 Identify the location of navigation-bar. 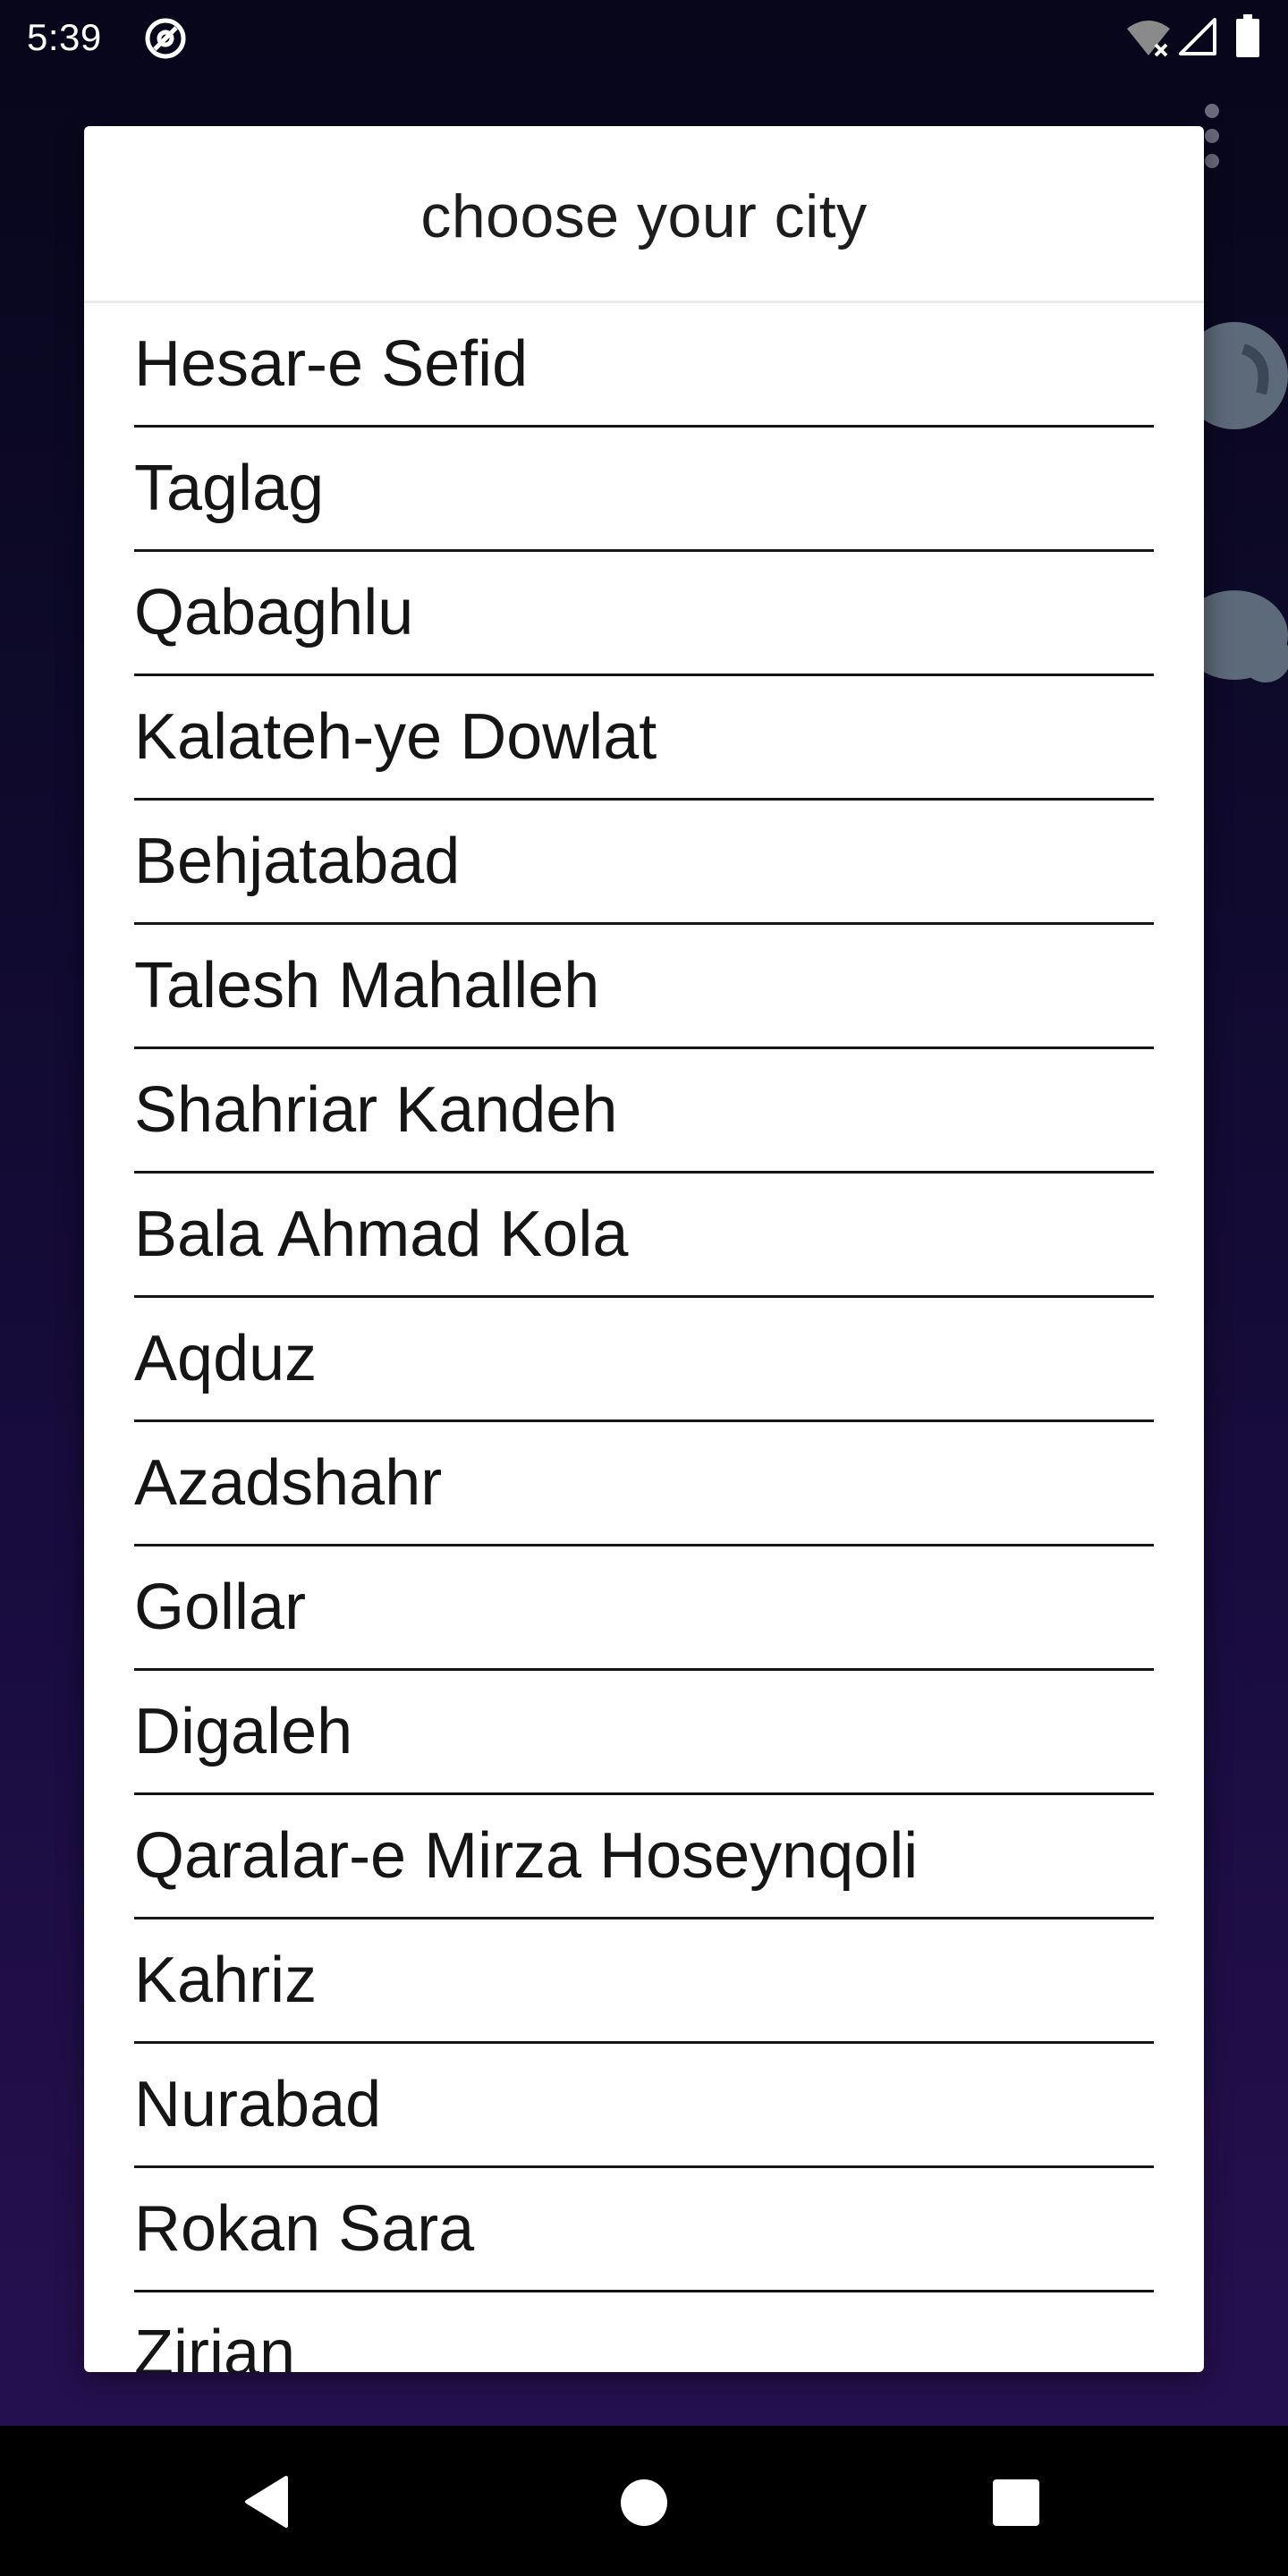
(644, 2501).